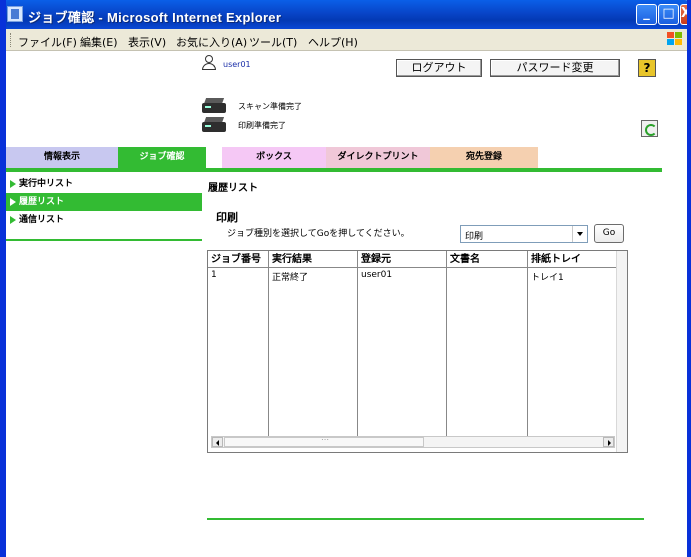  What do you see at coordinates (524, 234) in the screenshot?
I see `job-type-select: 印刷` at bounding box center [524, 234].